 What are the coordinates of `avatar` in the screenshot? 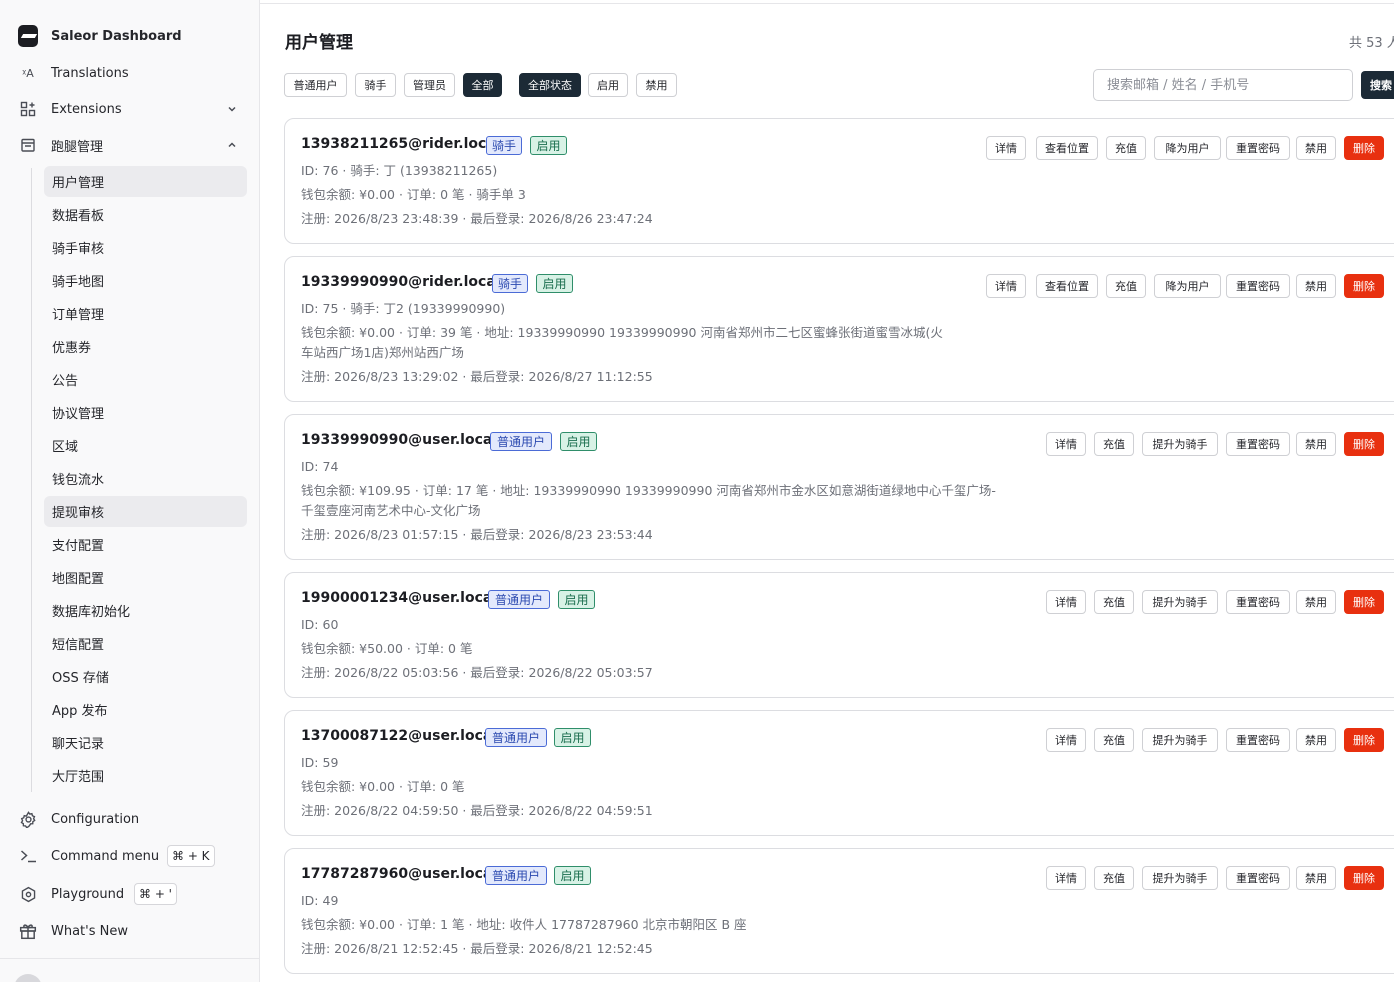 It's located at (28, 978).